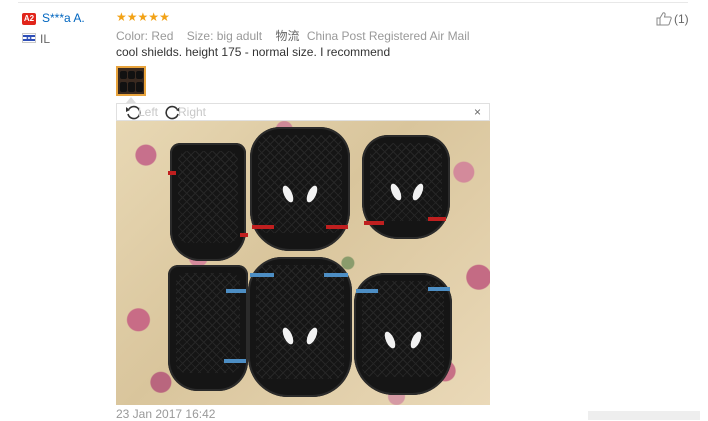  I want to click on rotate-right-label: Right, so click(192, 112).